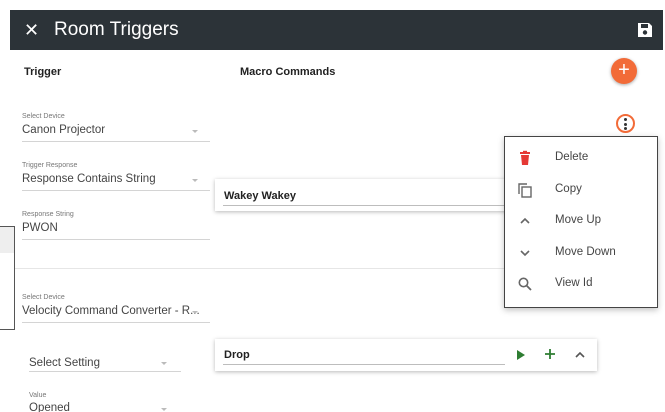 The height and width of the screenshot is (412, 665). What do you see at coordinates (568, 189) in the screenshot?
I see `menu-item-label: Copy` at bounding box center [568, 189].